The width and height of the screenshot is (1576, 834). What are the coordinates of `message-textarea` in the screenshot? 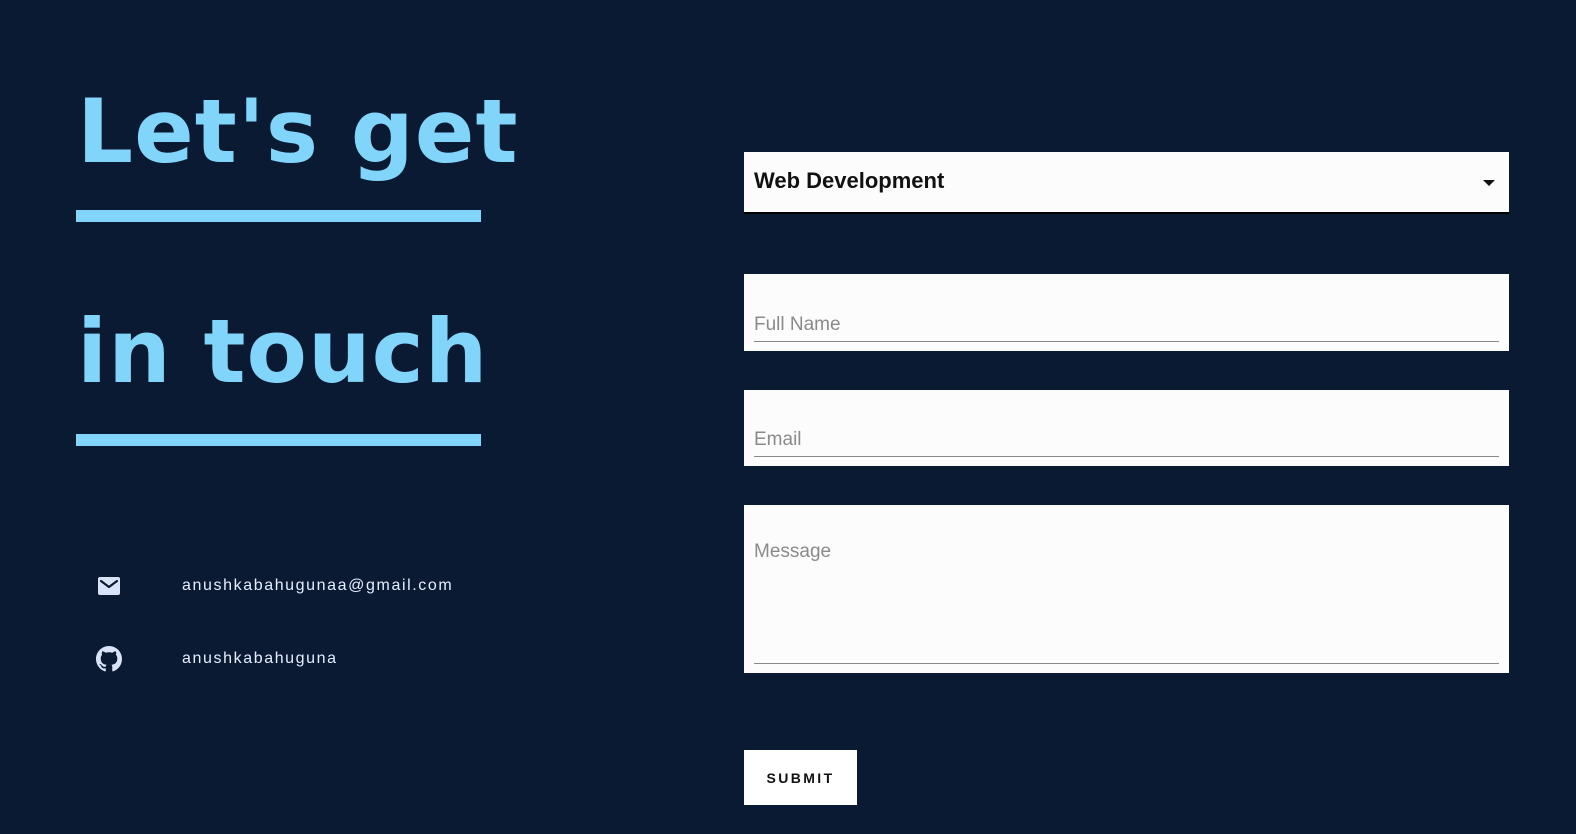 It's located at (1126, 601).